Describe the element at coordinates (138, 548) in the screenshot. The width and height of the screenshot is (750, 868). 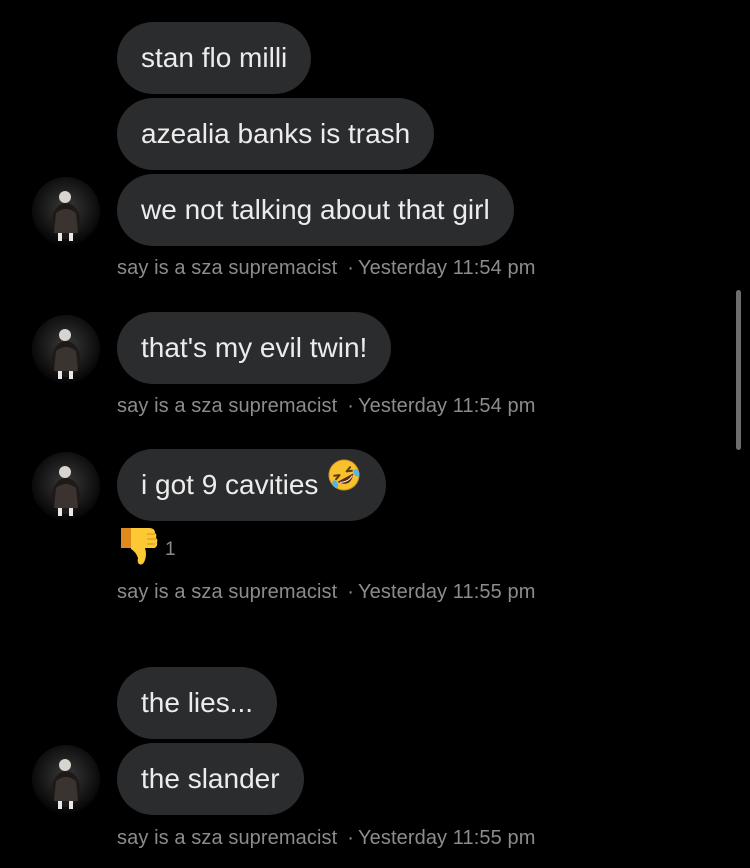
I see `thumbs-down-icon` at that location.